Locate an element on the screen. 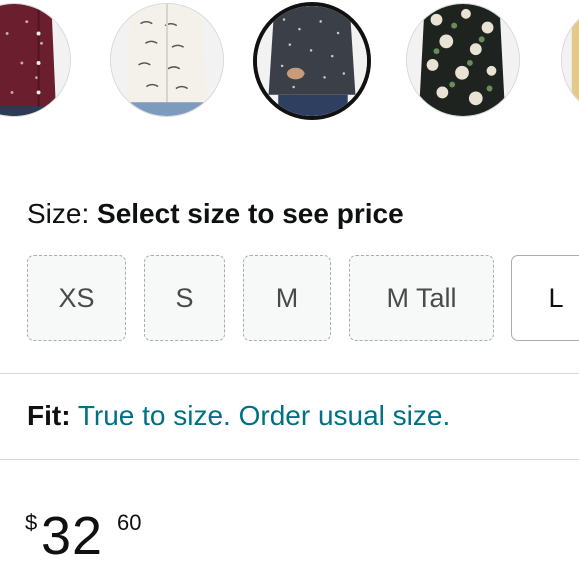 The image size is (579, 580). charcoal-shirt-image is located at coordinates (312, 61).